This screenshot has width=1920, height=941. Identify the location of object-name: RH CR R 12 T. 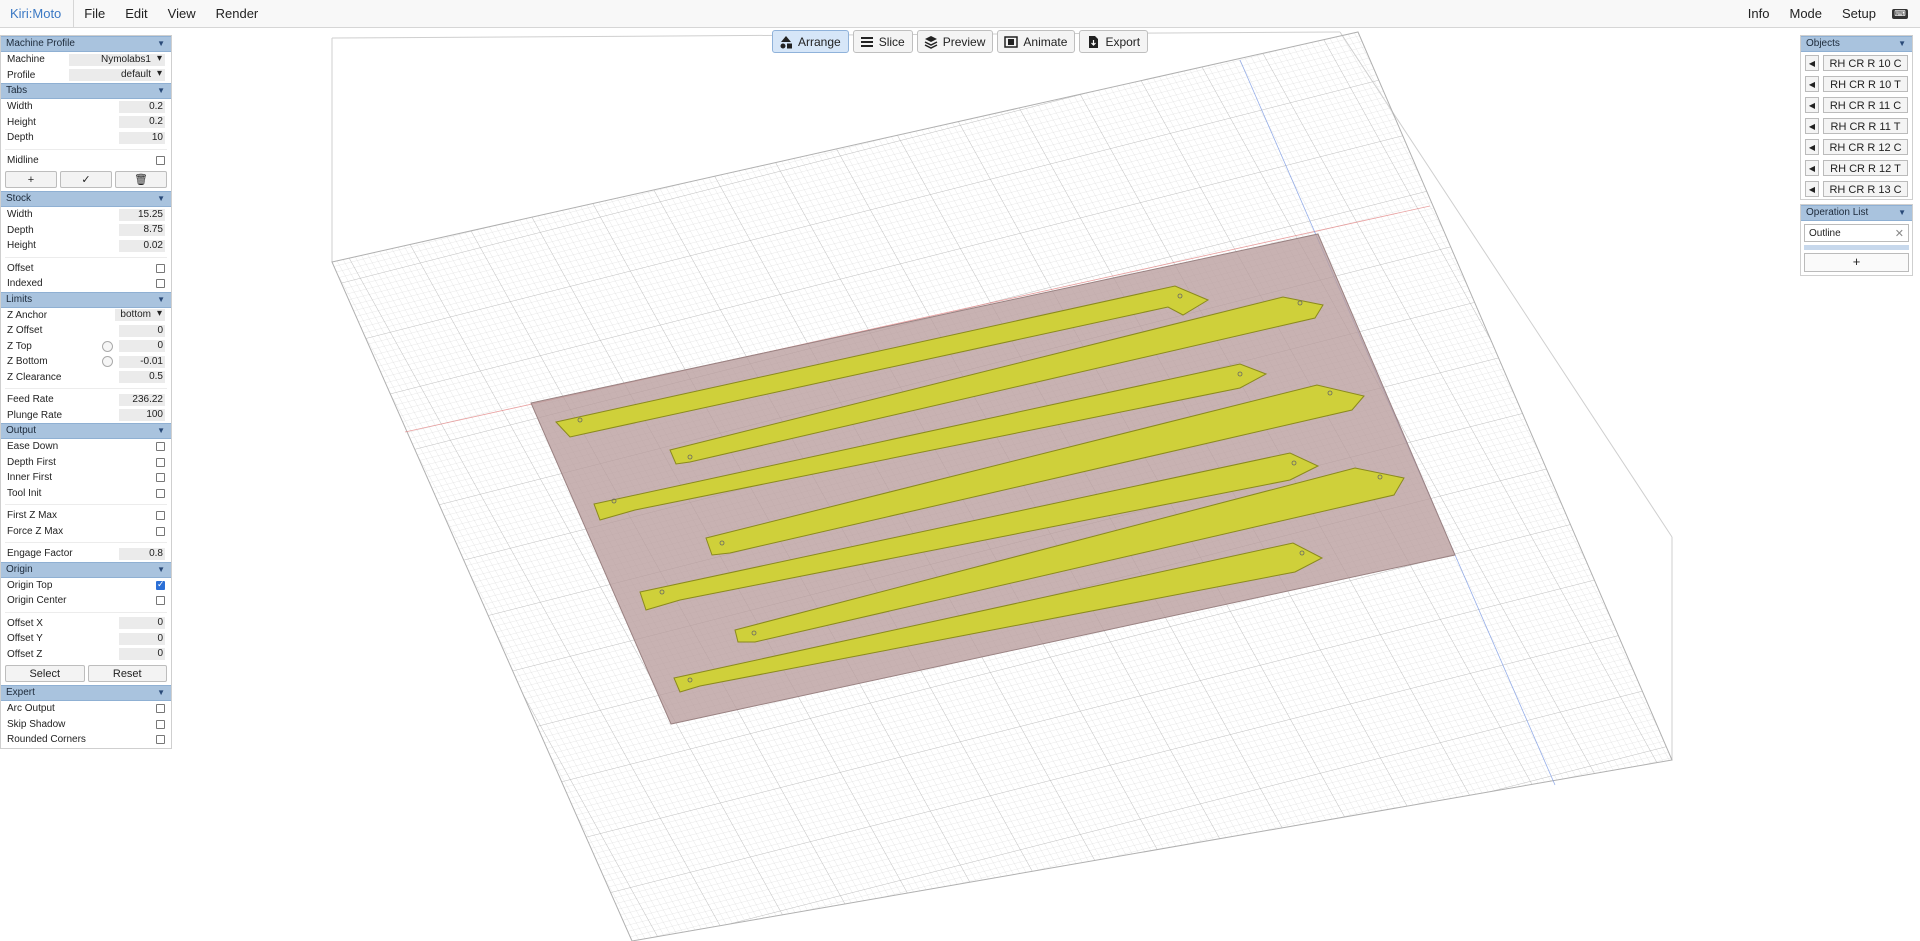
(1865, 167).